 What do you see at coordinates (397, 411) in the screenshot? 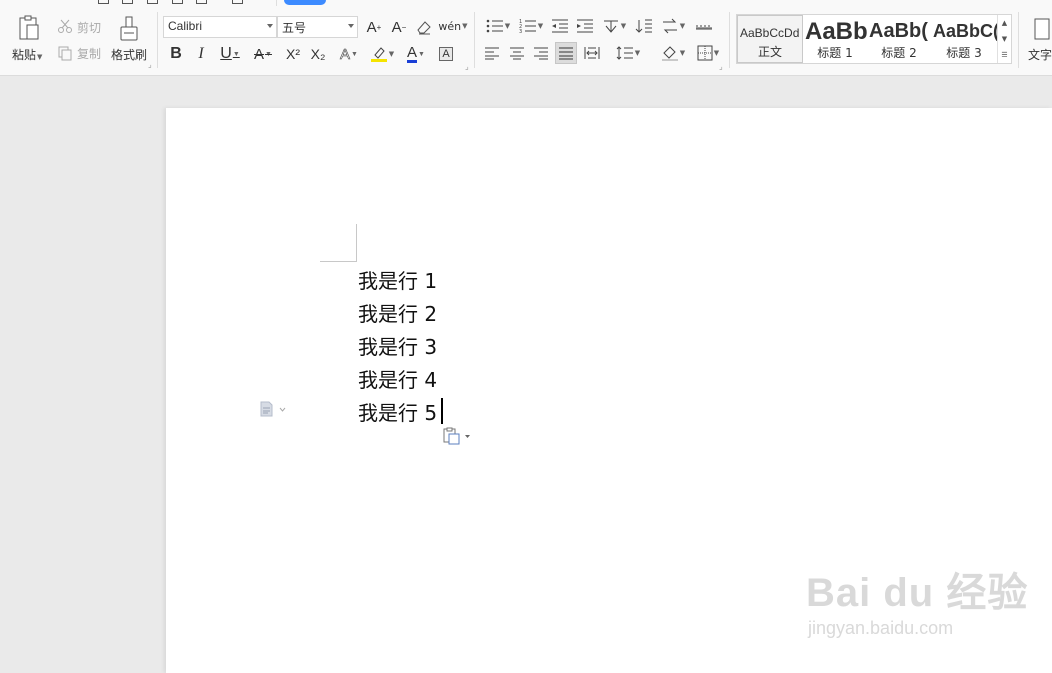
I see `paragraph-line: 我是行 5` at bounding box center [397, 411].